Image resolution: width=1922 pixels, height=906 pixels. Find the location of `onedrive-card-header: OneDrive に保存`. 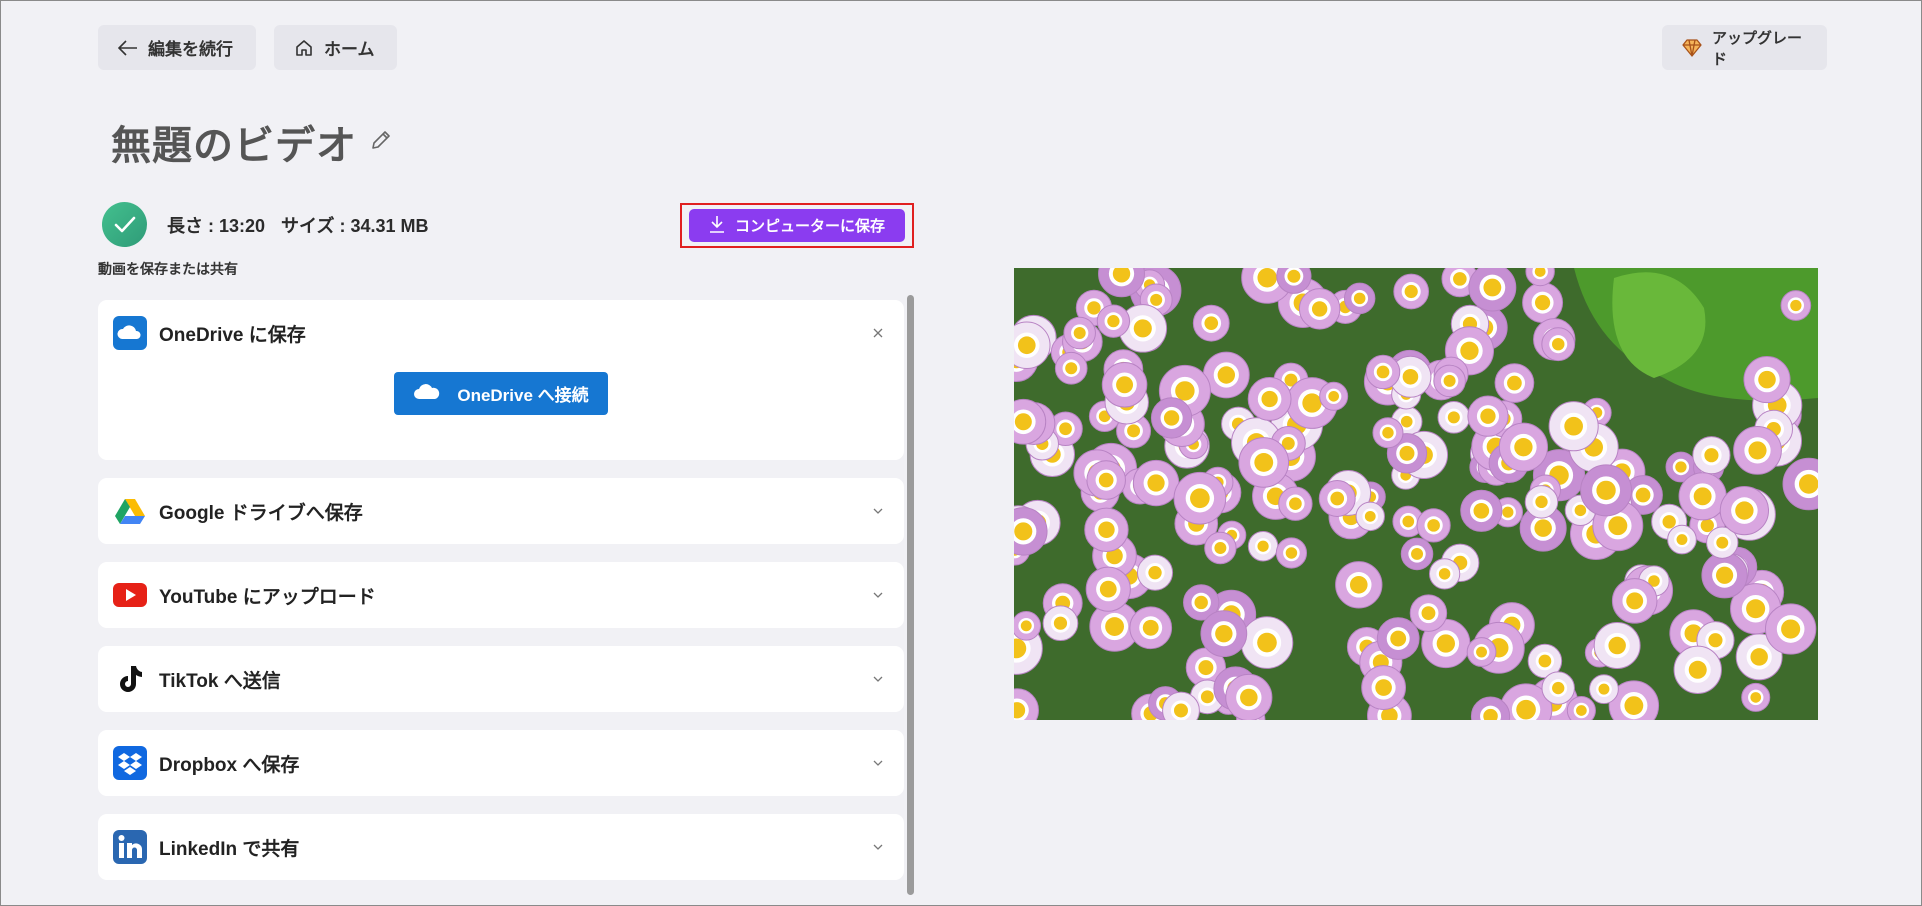

onedrive-card-header: OneDrive に保存 is located at coordinates (501, 333).